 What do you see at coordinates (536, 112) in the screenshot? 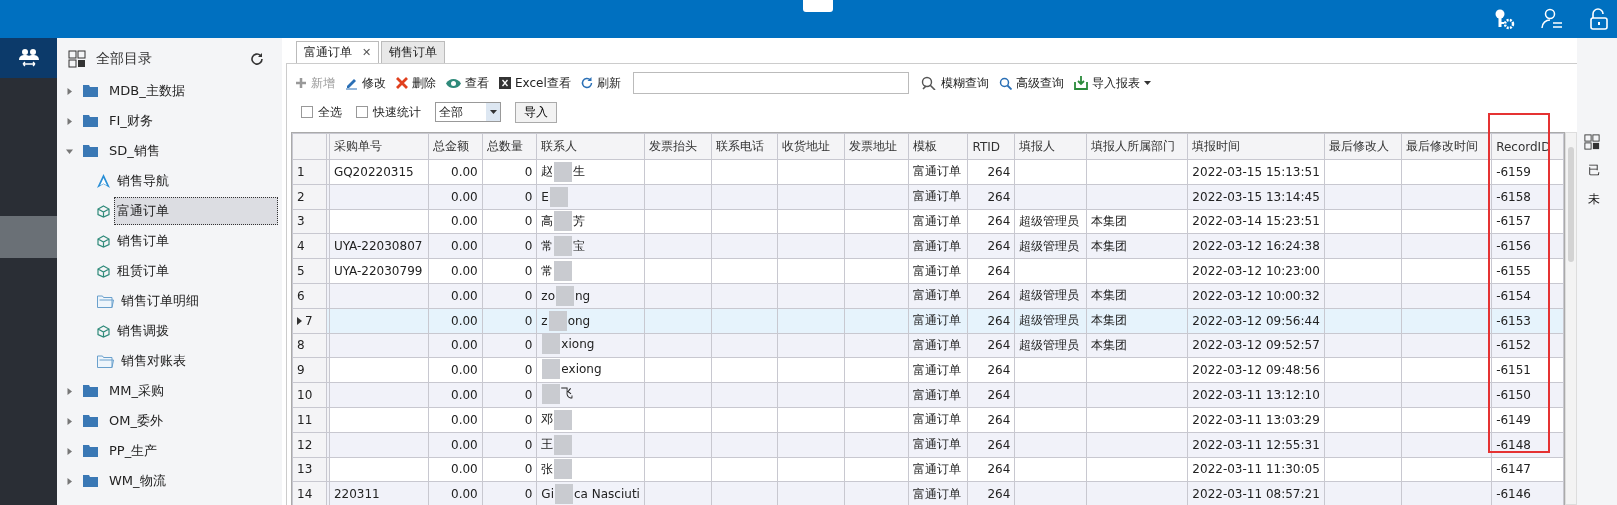
I see `import-button: 导入` at bounding box center [536, 112].